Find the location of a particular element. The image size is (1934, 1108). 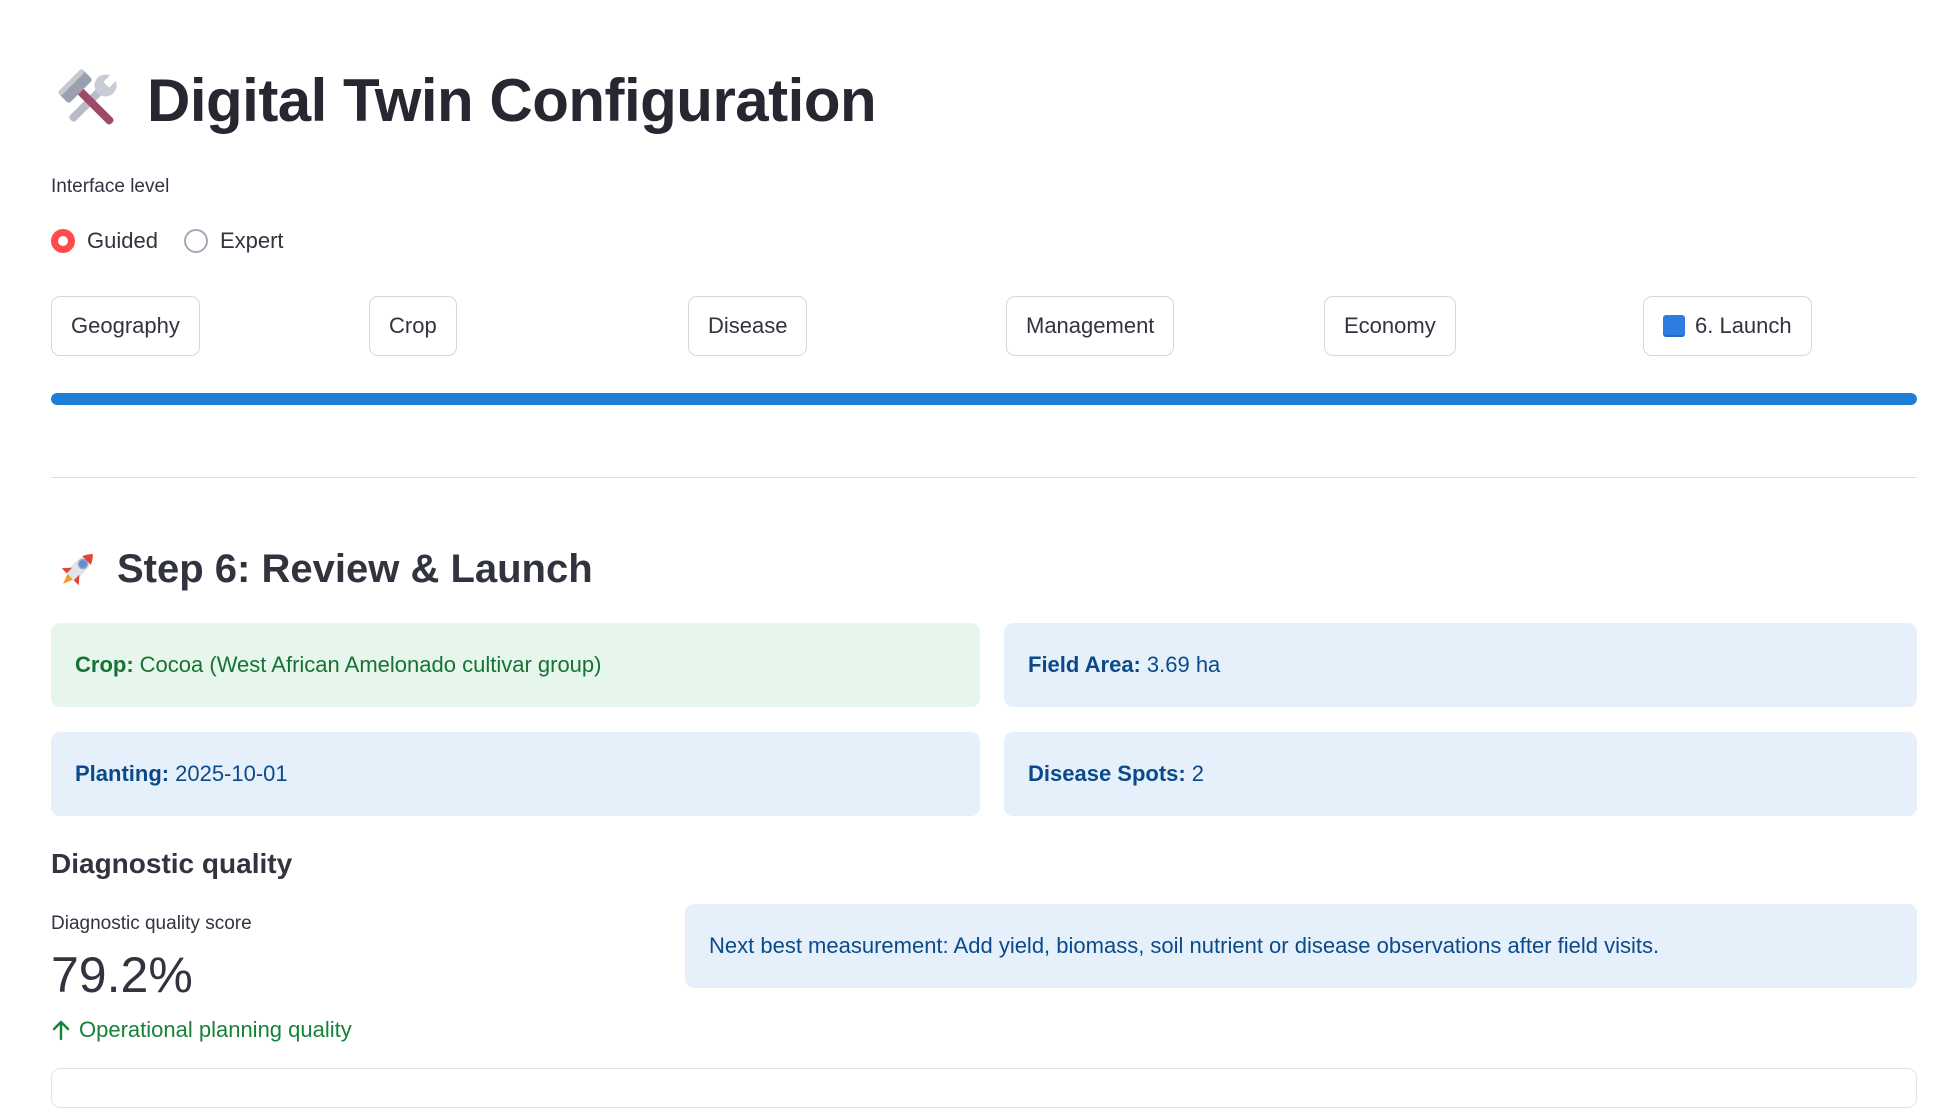

step-management-button: Management is located at coordinates (1090, 326).